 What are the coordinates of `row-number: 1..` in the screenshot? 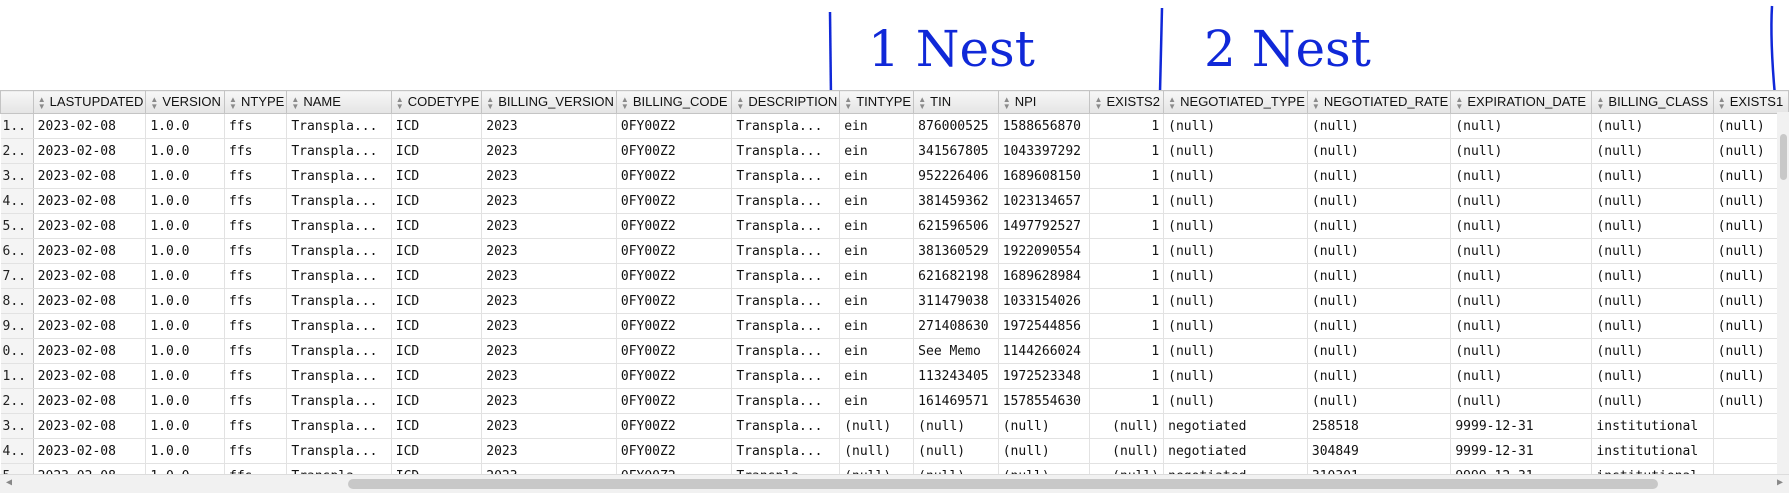 It's located at (17, 376).